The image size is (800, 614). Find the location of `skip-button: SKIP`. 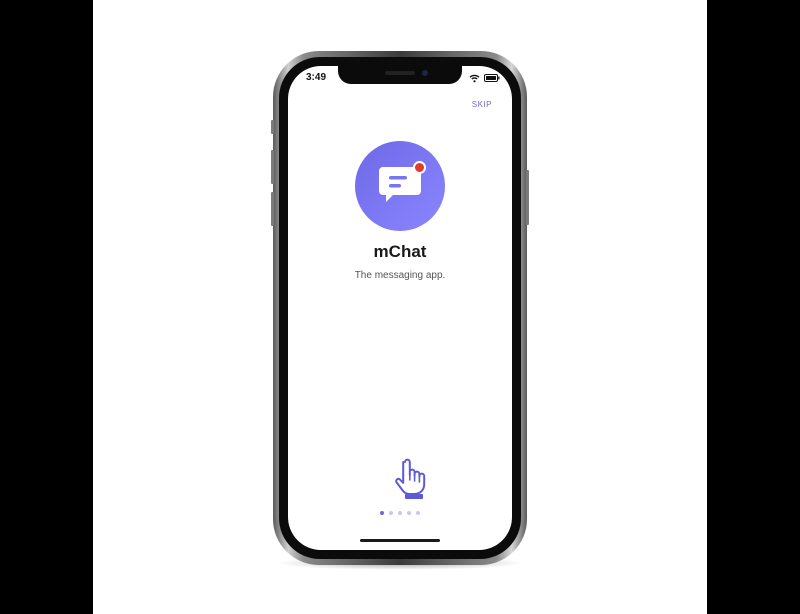

skip-button: SKIP is located at coordinates (482, 104).